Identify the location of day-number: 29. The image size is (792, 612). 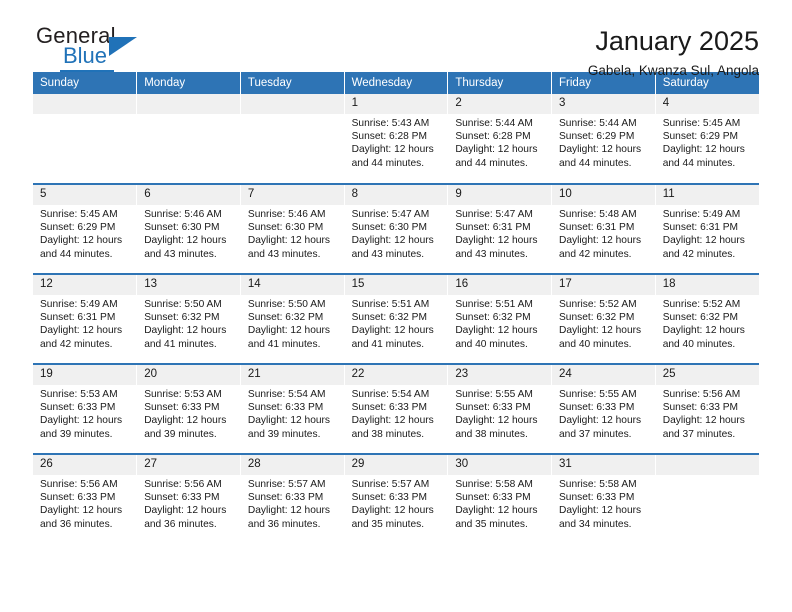
(396, 465).